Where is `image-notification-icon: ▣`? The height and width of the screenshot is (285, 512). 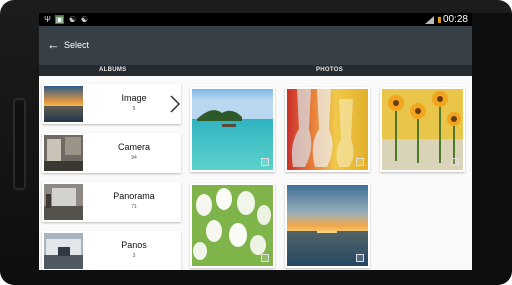 image-notification-icon: ▣ is located at coordinates (59, 19).